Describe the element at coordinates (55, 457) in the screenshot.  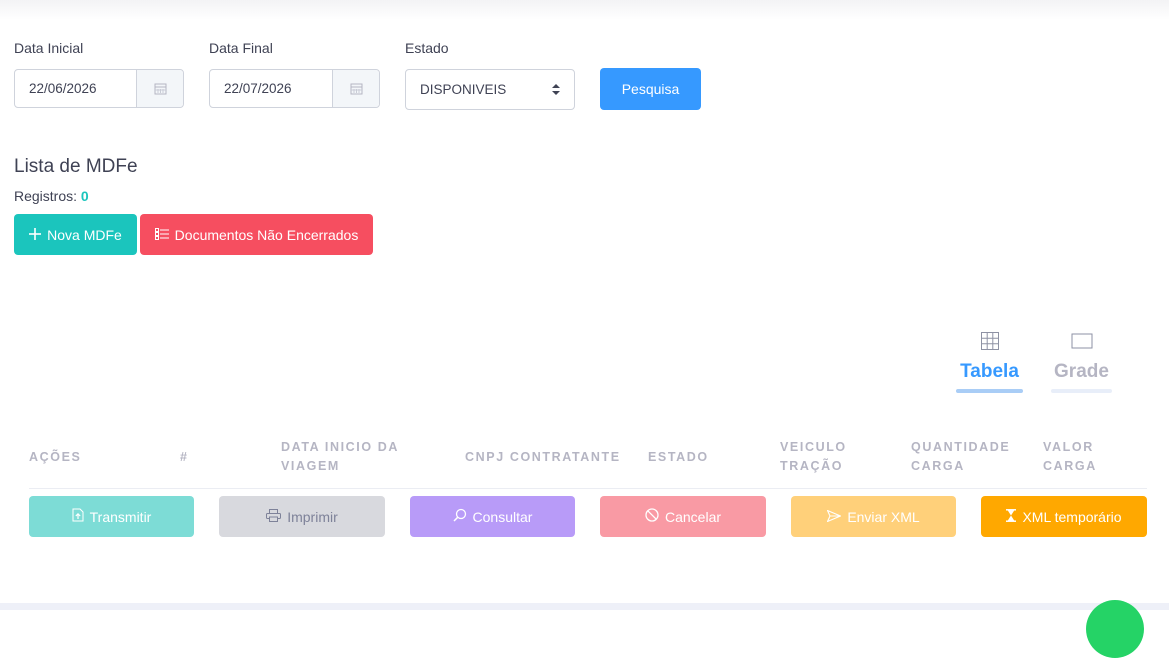
I see `header-acoes: AÇÕES` at that location.